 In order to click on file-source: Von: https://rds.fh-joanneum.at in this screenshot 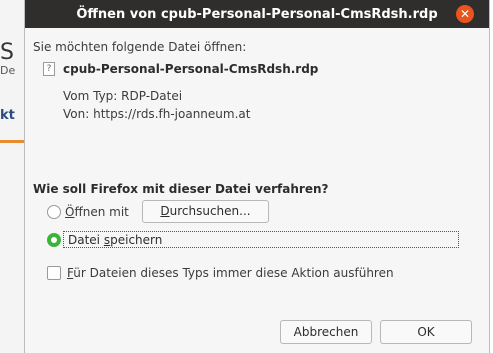, I will do `click(157, 114)`.